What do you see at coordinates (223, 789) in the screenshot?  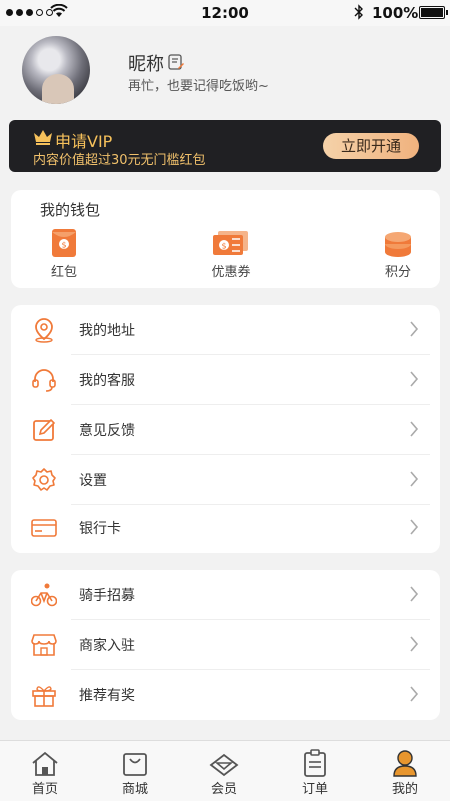 I see `tab-label: 会员` at bounding box center [223, 789].